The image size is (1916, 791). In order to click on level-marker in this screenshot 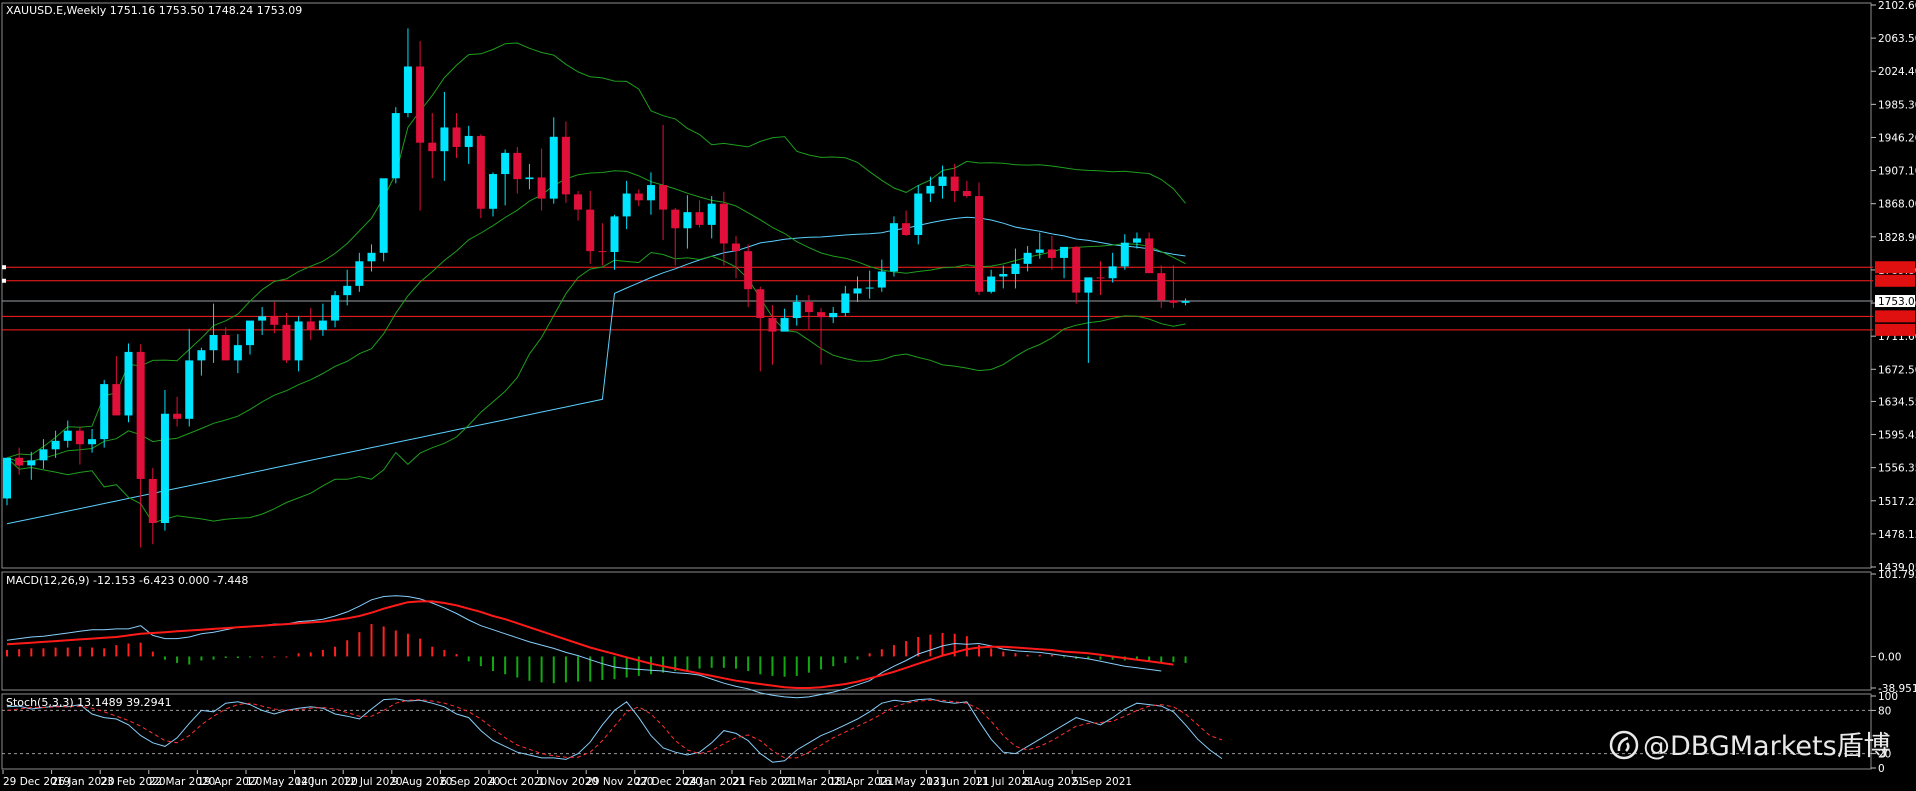, I will do `click(4, 280)`.